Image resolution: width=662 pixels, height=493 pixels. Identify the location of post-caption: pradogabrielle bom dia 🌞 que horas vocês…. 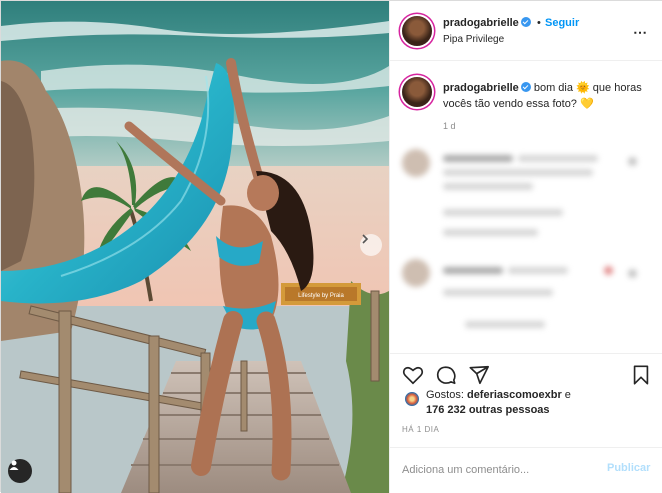
(526, 101).